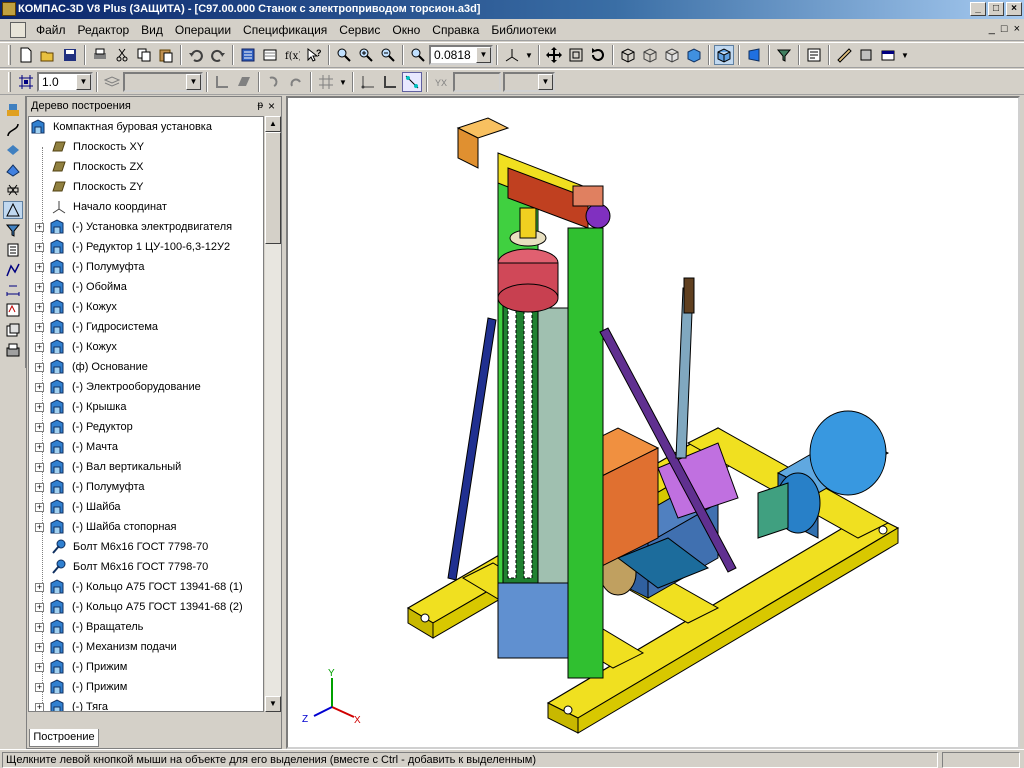  What do you see at coordinates (13, 330) in the screenshot?
I see `attributes-icon` at bounding box center [13, 330].